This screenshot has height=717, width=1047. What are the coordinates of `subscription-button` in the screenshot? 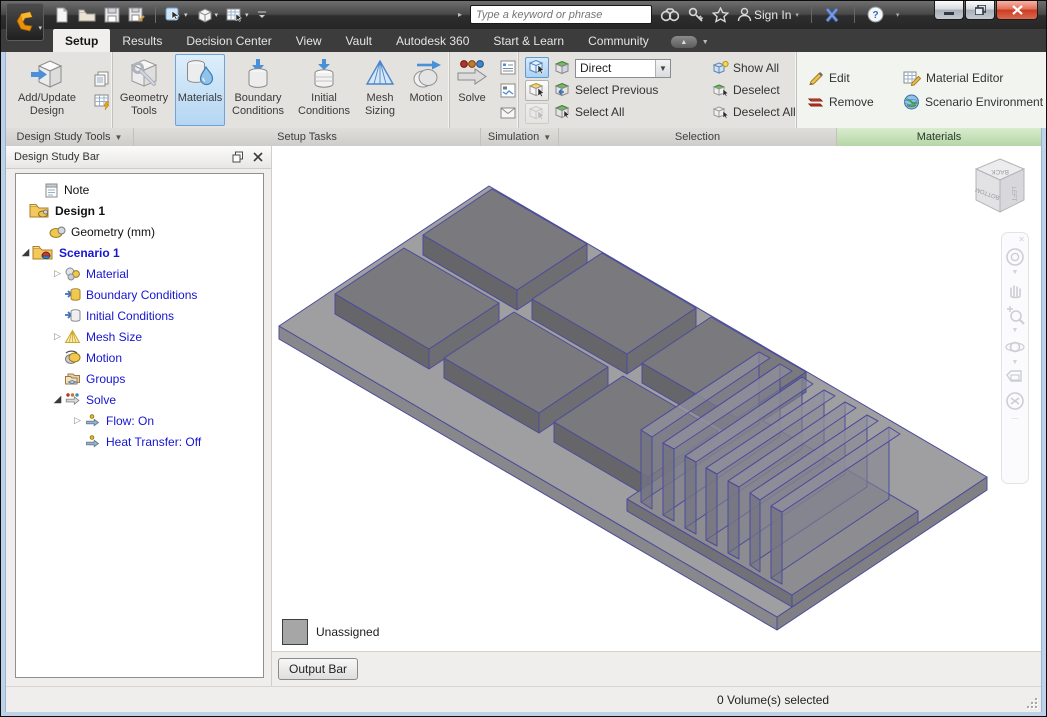 It's located at (696, 15).